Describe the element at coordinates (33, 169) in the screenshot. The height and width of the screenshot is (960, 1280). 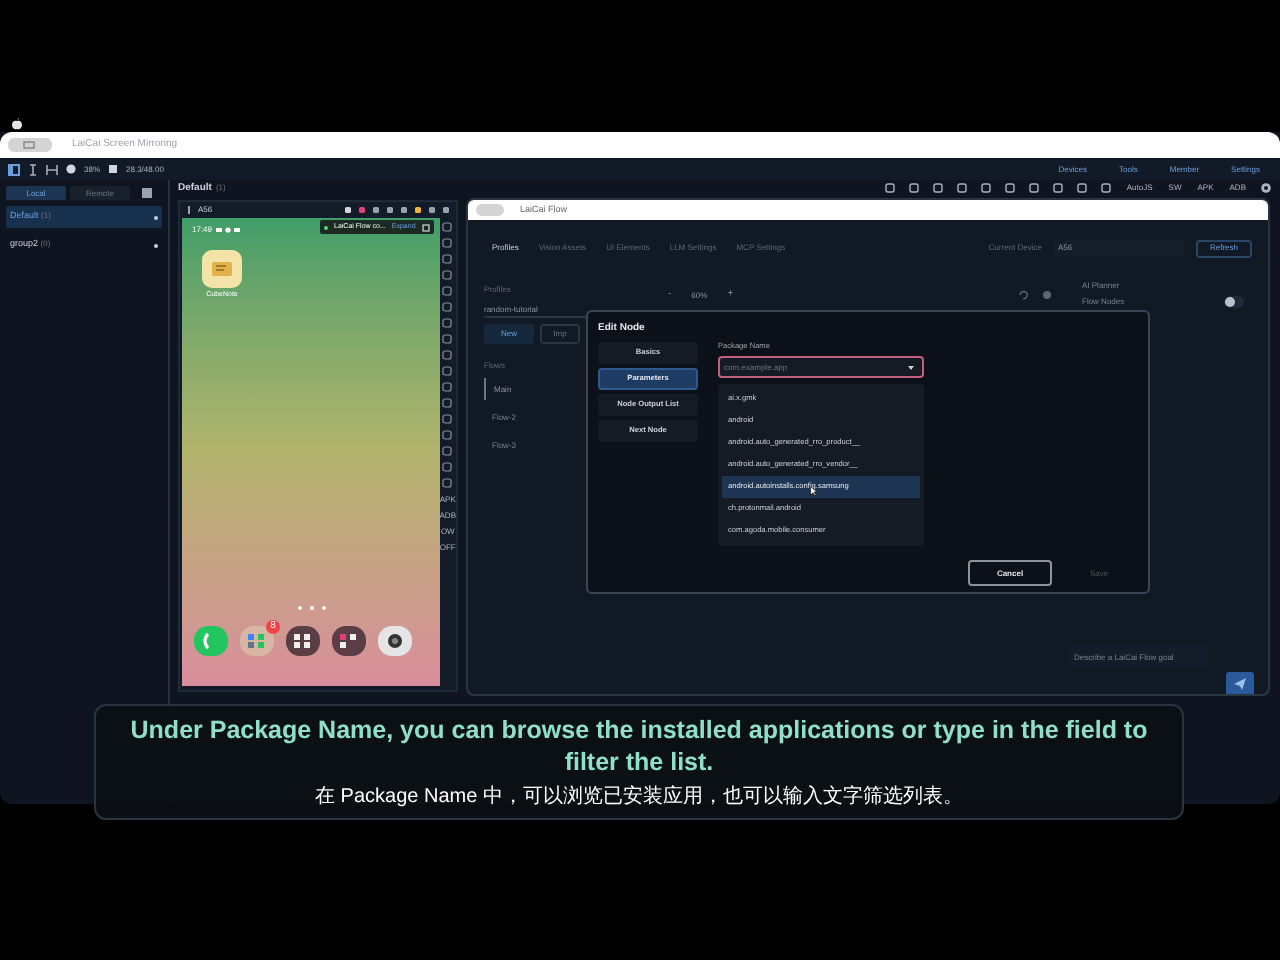
I see `text-cursor-icon` at that location.